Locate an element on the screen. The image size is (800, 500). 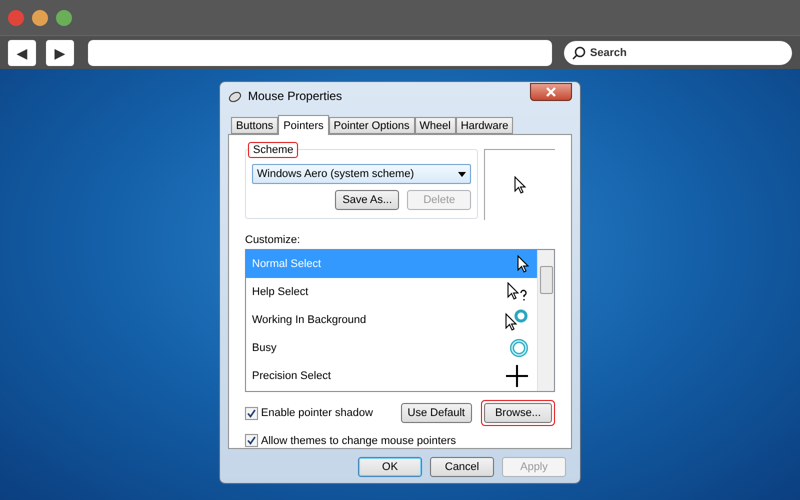
maximize-dot is located at coordinates (64, 18).